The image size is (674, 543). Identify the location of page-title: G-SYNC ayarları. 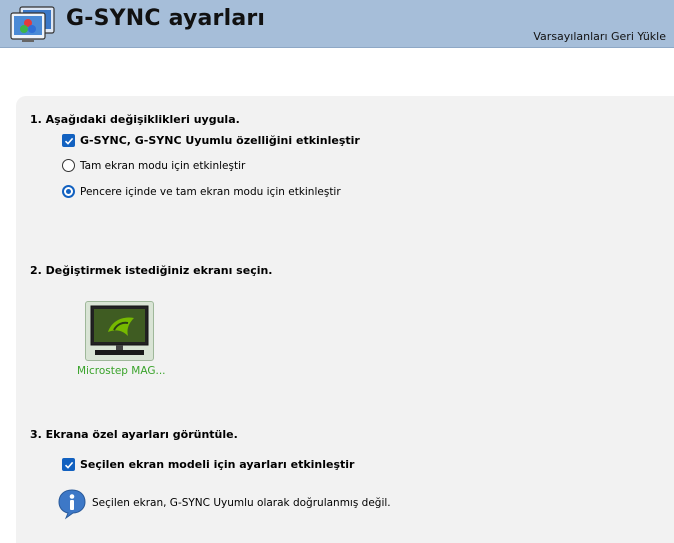
(166, 18).